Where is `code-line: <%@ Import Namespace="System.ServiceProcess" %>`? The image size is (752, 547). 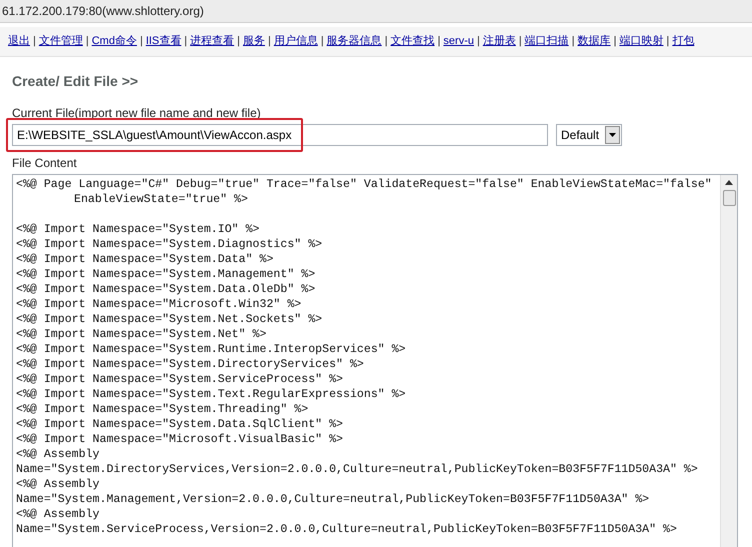
code-line: <%@ Import Namespace="System.ServiceProcess" %> is located at coordinates (179, 379).